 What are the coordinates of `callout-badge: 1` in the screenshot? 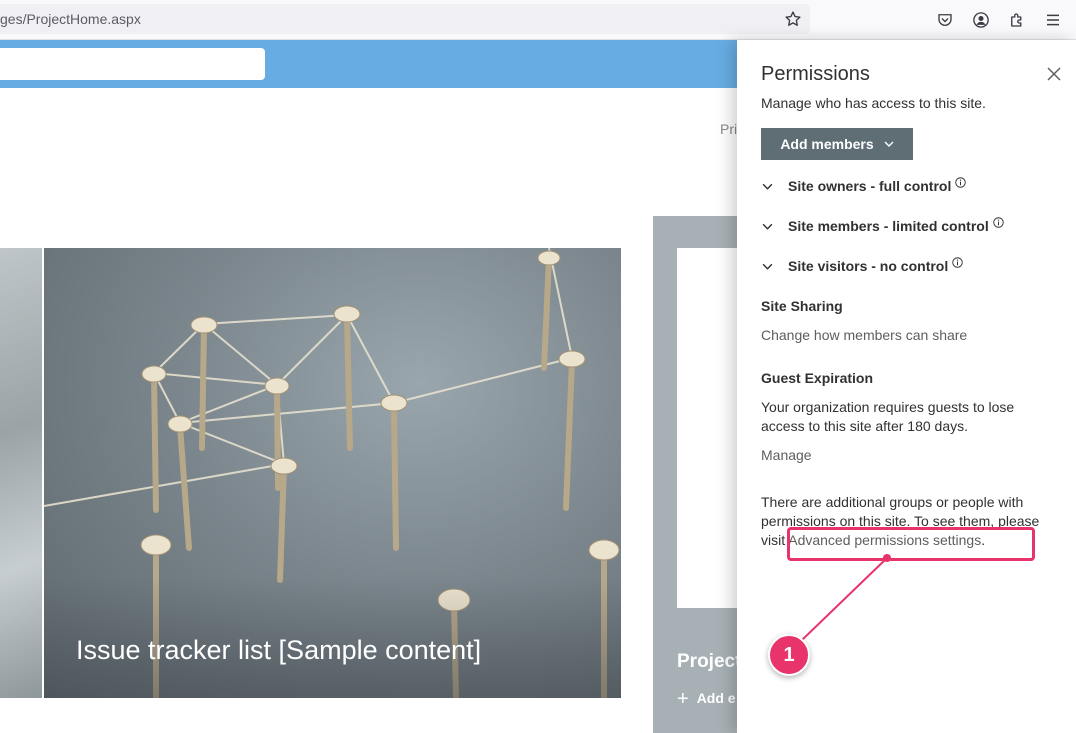 It's located at (789, 655).